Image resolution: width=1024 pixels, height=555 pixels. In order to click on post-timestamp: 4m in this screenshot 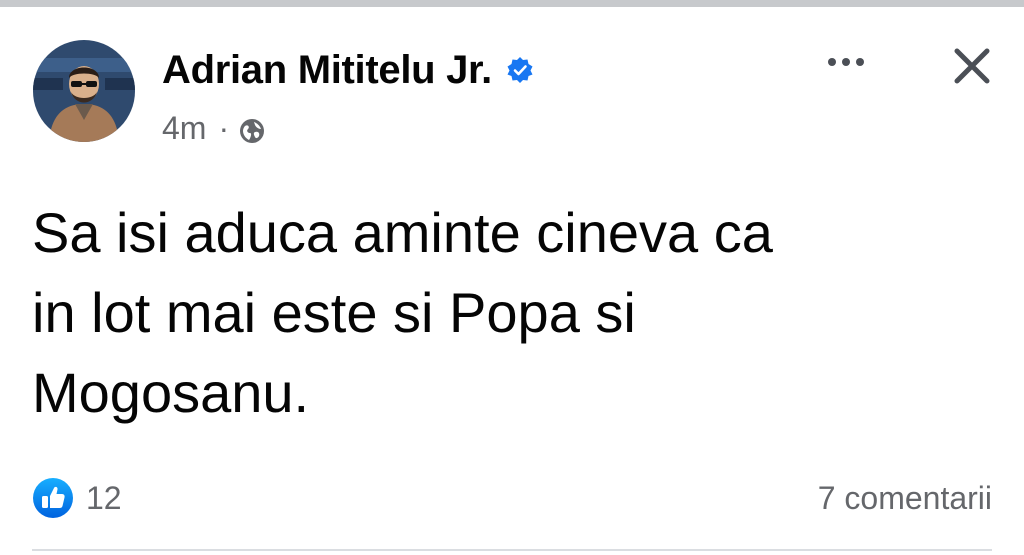, I will do `click(184, 128)`.